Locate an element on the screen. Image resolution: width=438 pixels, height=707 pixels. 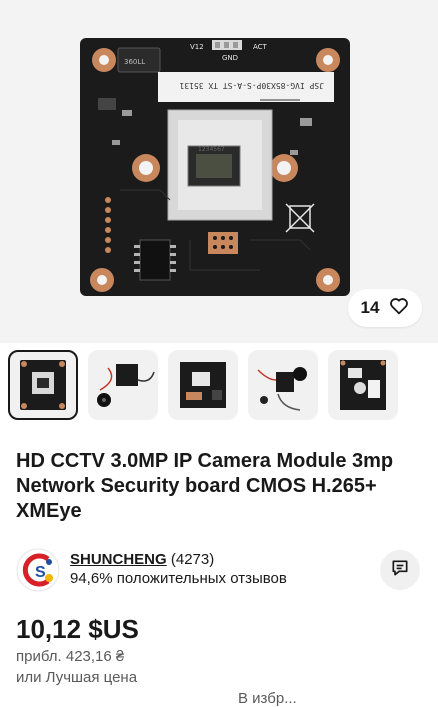
seller-feedback-percent: 94,6% положительных отзывов is located at coordinates (178, 578).